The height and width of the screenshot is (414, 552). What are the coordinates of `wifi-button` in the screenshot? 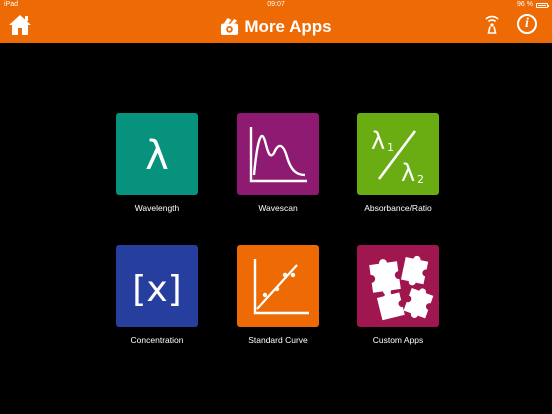 It's located at (492, 25).